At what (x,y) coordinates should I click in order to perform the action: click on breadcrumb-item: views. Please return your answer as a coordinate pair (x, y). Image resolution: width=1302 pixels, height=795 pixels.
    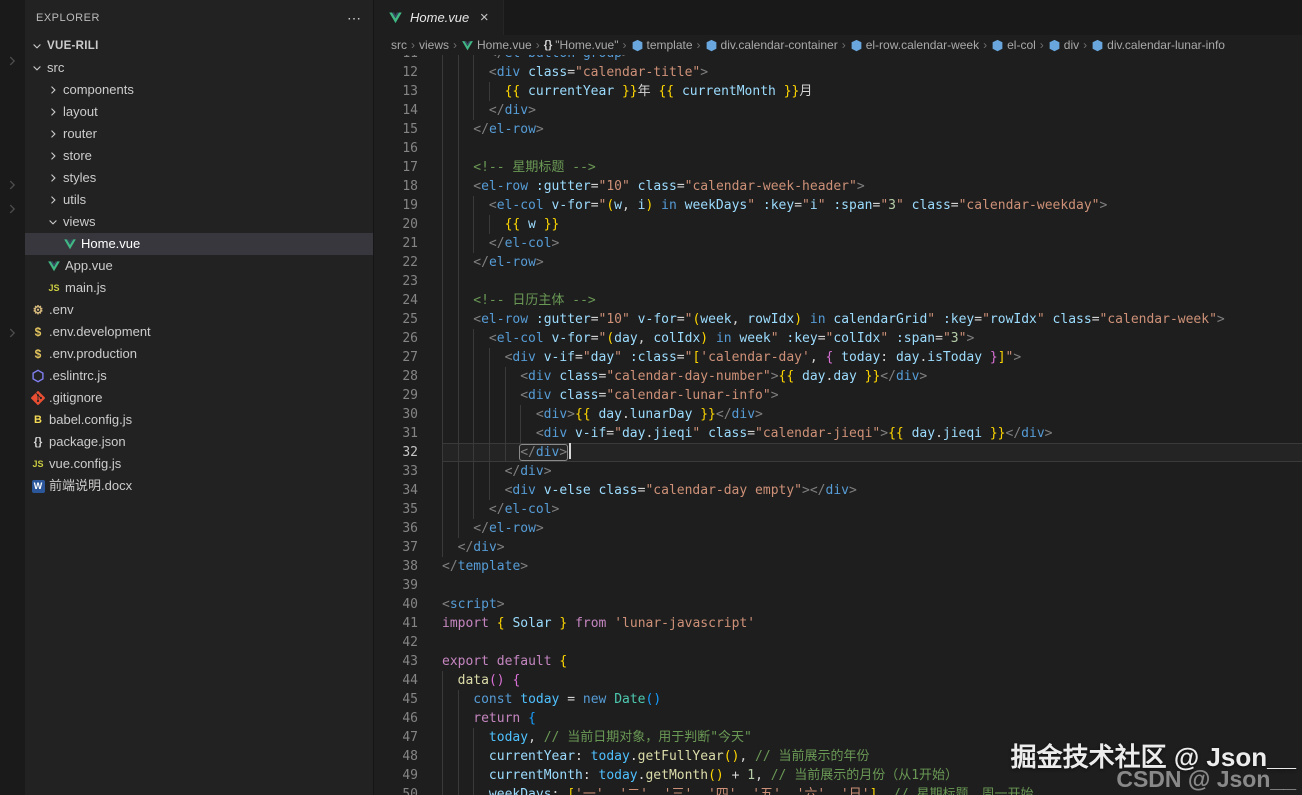
    Looking at the image, I should click on (434, 45).